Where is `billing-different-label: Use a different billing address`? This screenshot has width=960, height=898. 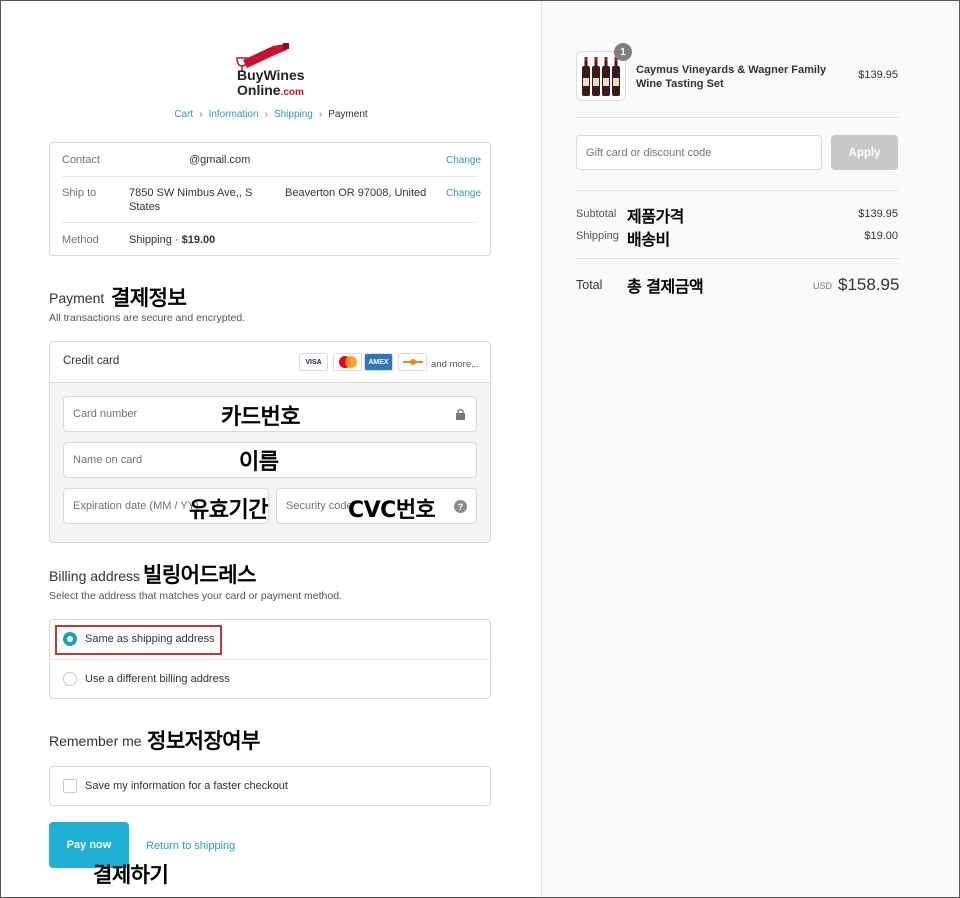 billing-different-label: Use a different billing address is located at coordinates (157, 679).